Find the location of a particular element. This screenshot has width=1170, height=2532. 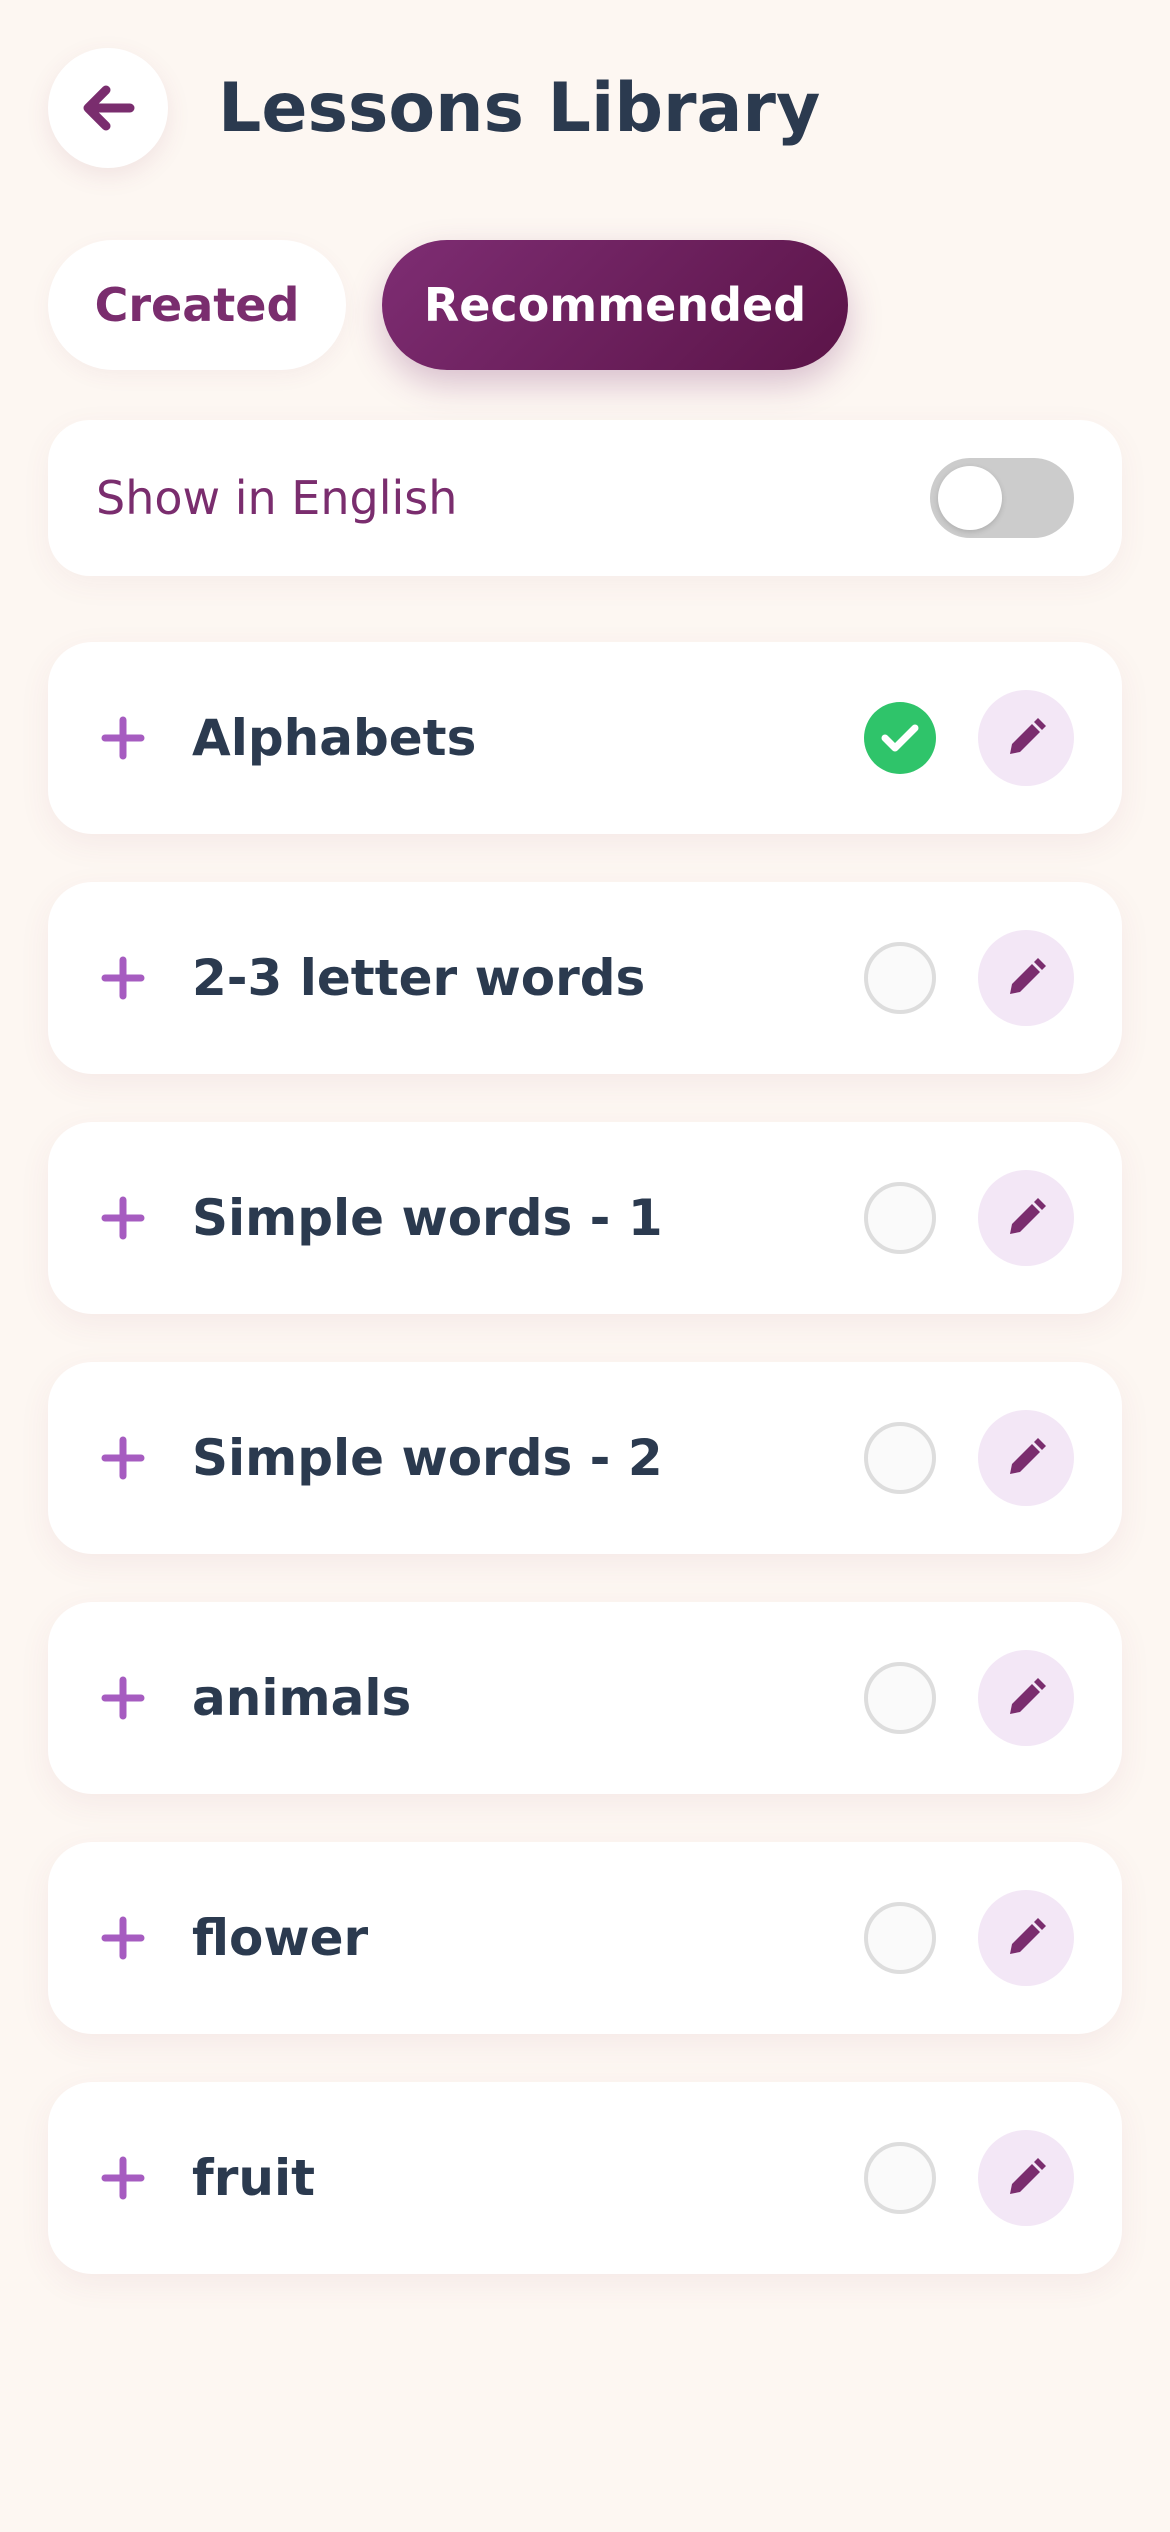

lesson-item: Simple words - 1 is located at coordinates (585, 1218).